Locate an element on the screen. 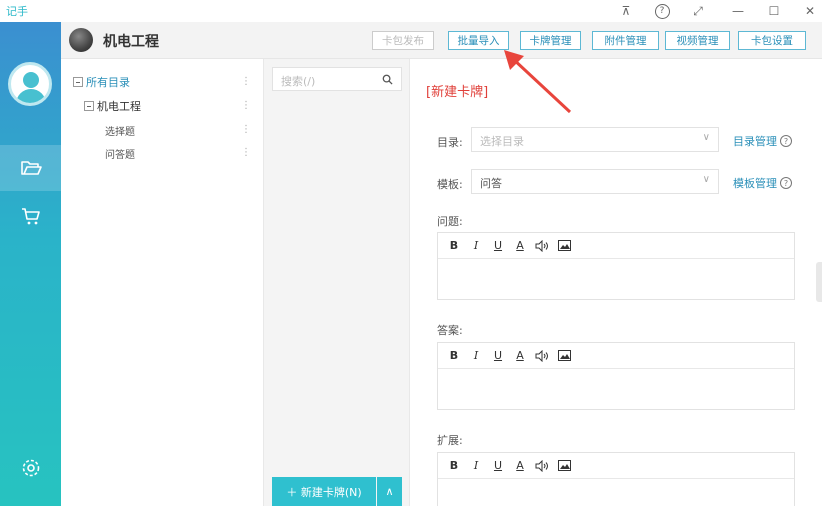 Image resolution: width=822 pixels, height=506 pixels. title-bar: 记手 ⊼ ? ⤢ — ☐ ✕ is located at coordinates (411, 11).